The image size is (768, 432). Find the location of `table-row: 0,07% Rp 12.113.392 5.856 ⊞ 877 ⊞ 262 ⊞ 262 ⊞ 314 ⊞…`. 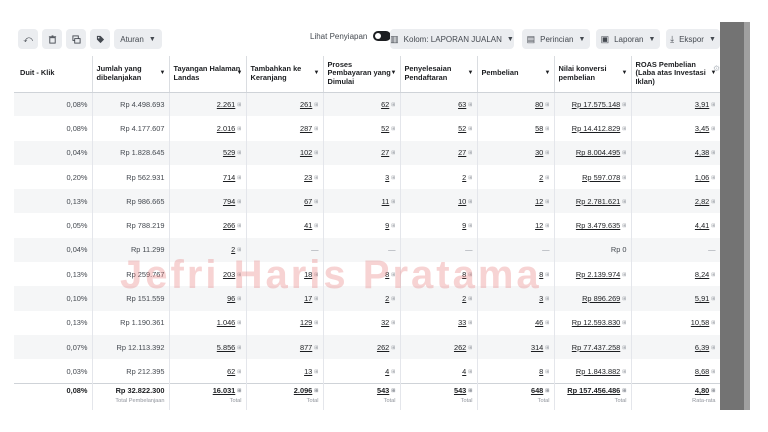

table-row: 0,07% Rp 12.113.392 5.856 ⊞ 877 ⊞ 262 ⊞ 262 ⊞ 314 ⊞… is located at coordinates (367, 347).